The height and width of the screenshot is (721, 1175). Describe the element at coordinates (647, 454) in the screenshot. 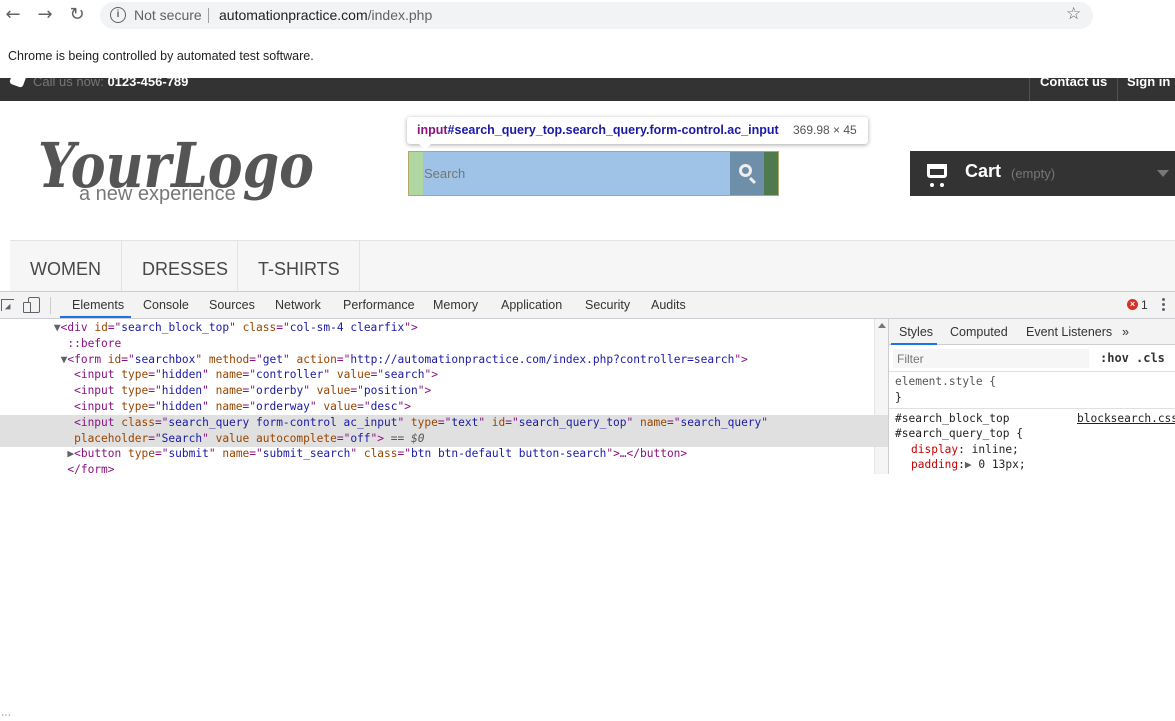

I see `dom-token: ">…</button>` at that location.